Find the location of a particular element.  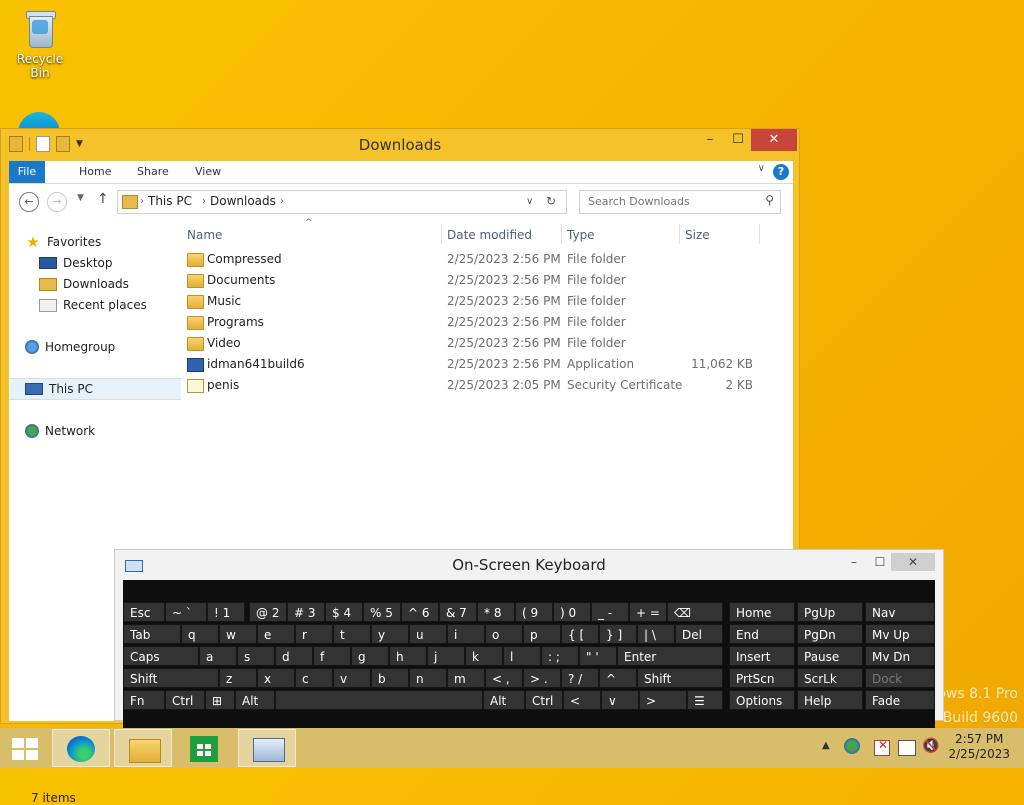

osk-key: ⊞ is located at coordinates (220, 700).